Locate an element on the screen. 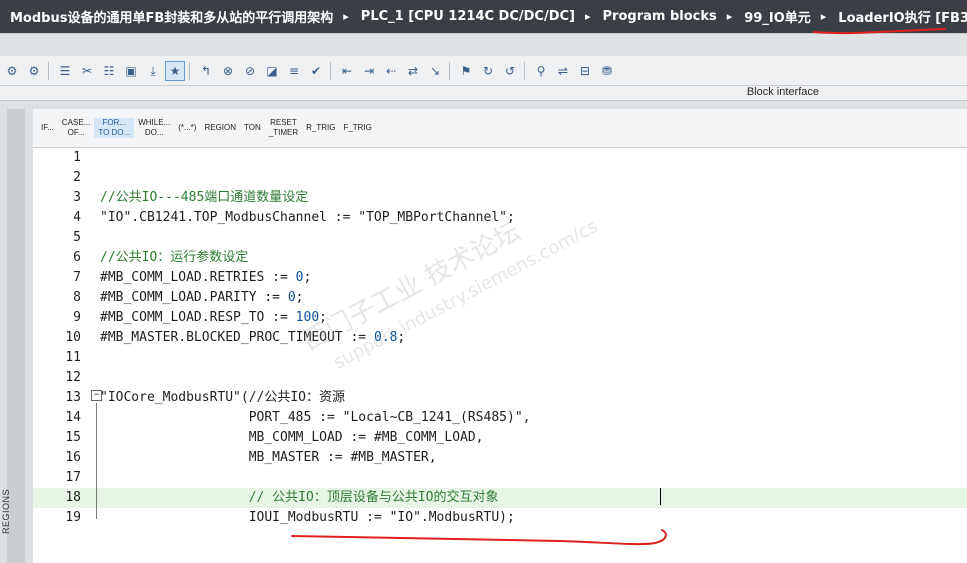  breadcrumb-program-blocks: Program blocks is located at coordinates (657, 16).